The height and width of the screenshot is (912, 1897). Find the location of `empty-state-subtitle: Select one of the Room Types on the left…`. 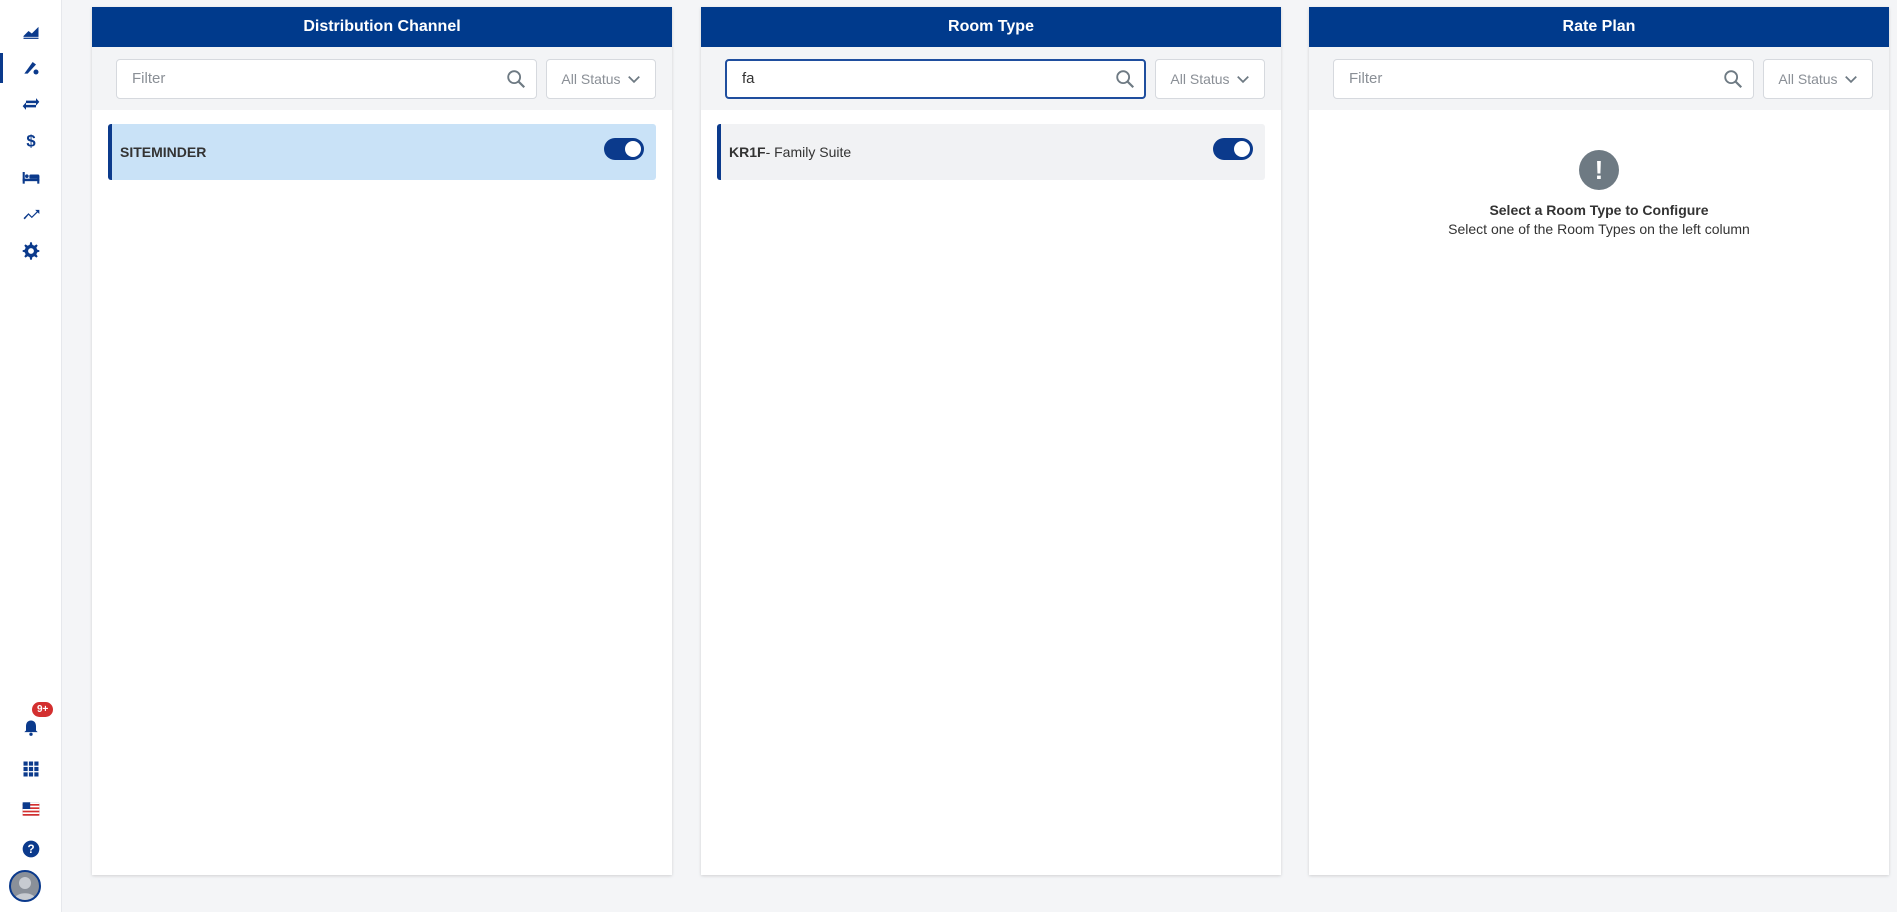

empty-state-subtitle: Select one of the Room Types on the left… is located at coordinates (1599, 229).